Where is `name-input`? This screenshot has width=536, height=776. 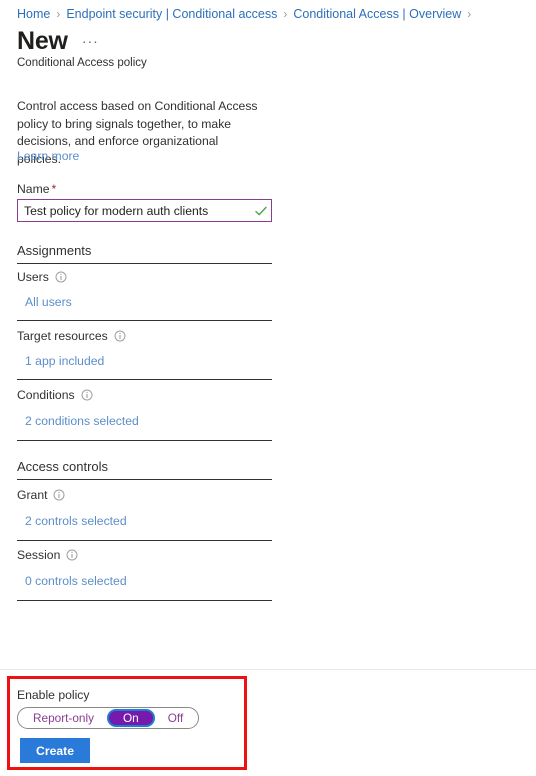
name-input is located at coordinates (134, 210).